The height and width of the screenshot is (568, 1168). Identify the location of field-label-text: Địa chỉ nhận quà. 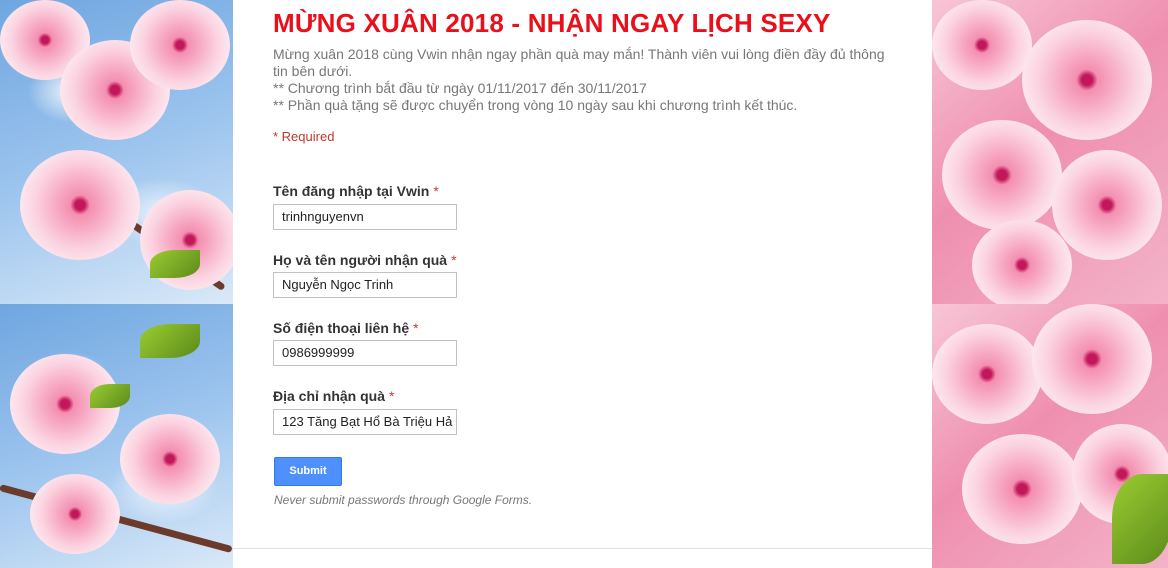
(329, 396).